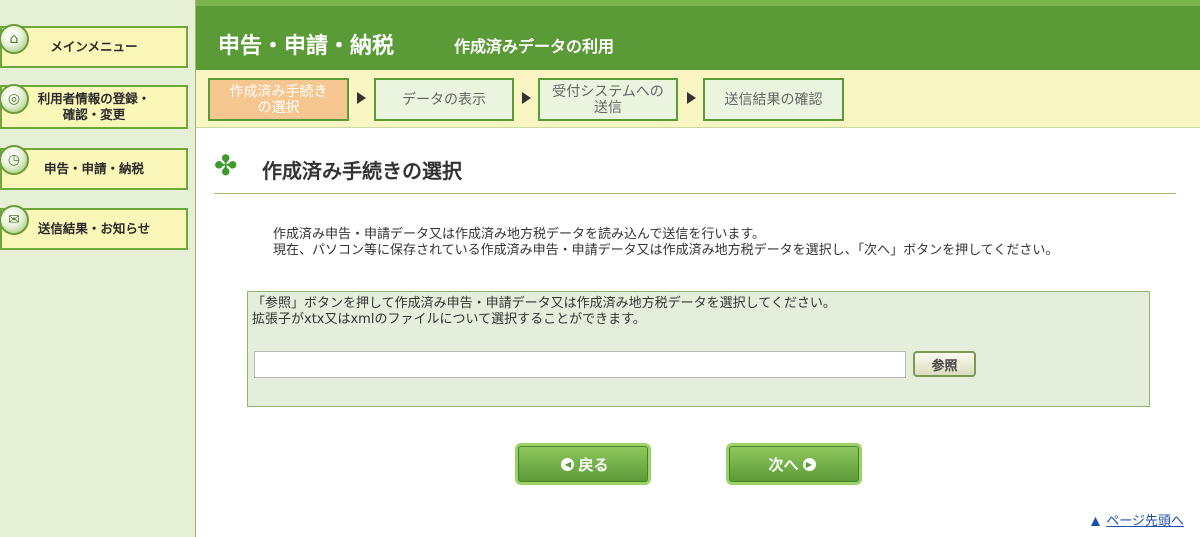 The height and width of the screenshot is (537, 1200). Describe the element at coordinates (278, 107) in the screenshot. I see `step-label-line2: の選択` at that location.